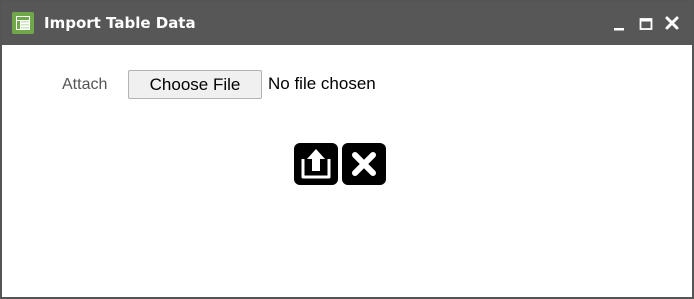 The image size is (694, 299). What do you see at coordinates (364, 164) in the screenshot?
I see `cancel-x-icon` at bounding box center [364, 164].